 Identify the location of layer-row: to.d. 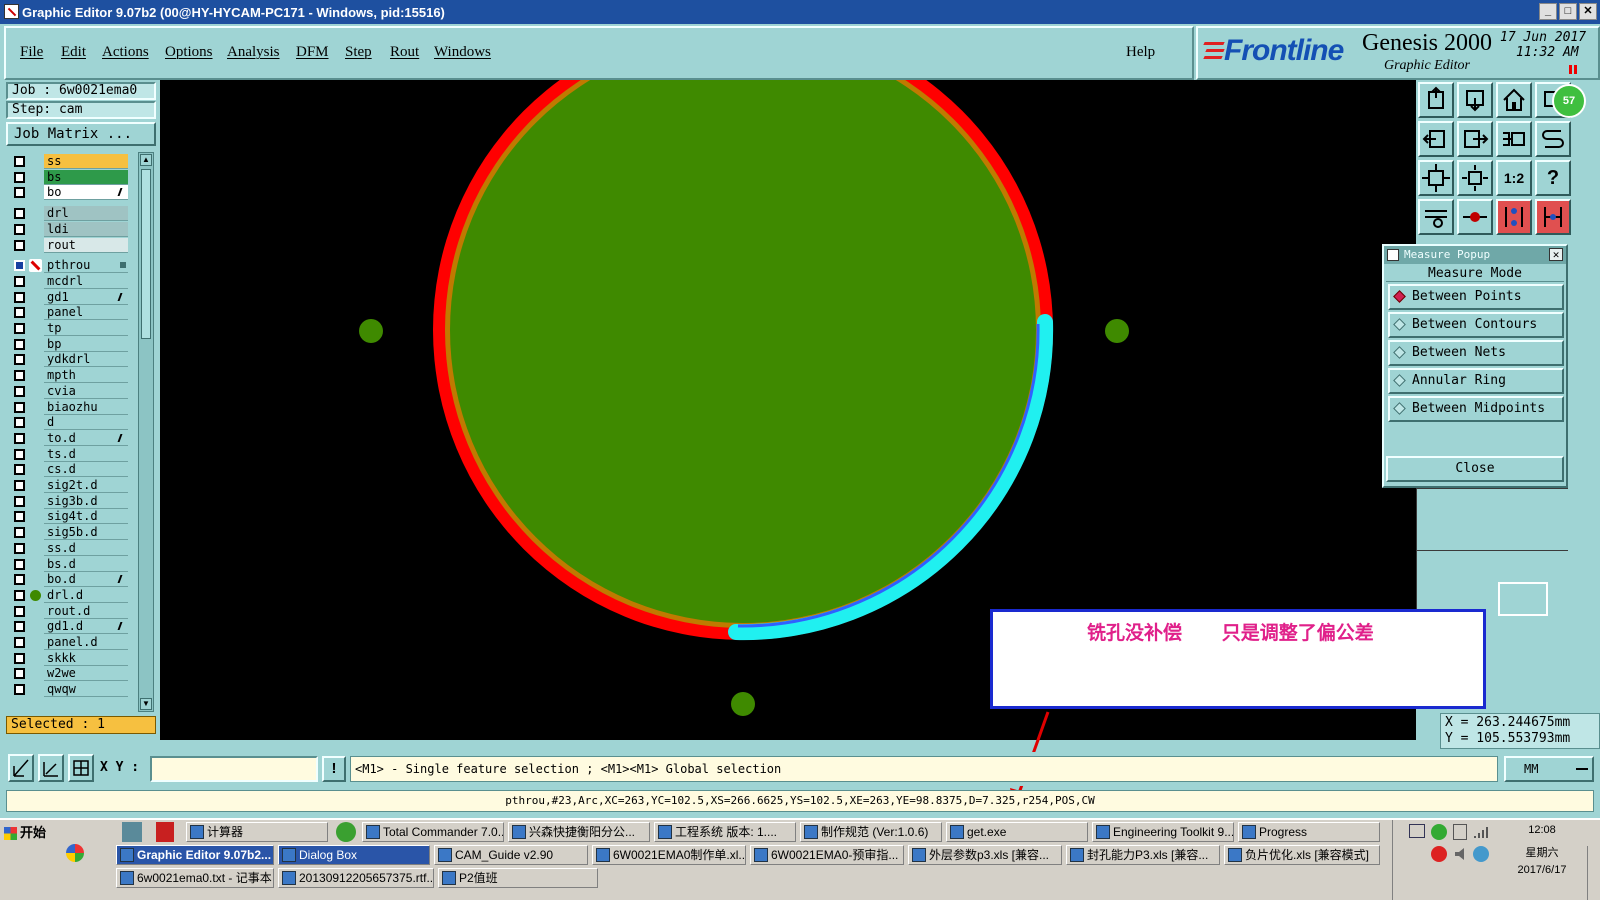
(68, 438).